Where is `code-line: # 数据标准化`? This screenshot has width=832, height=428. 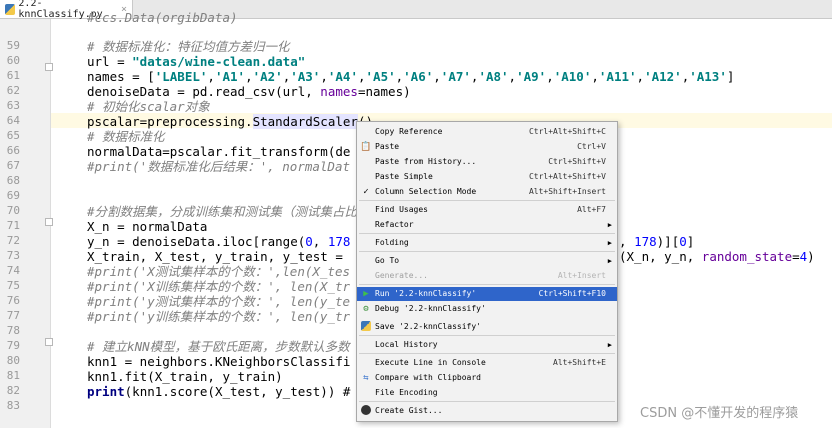 code-line: # 数据标准化 is located at coordinates (126, 136).